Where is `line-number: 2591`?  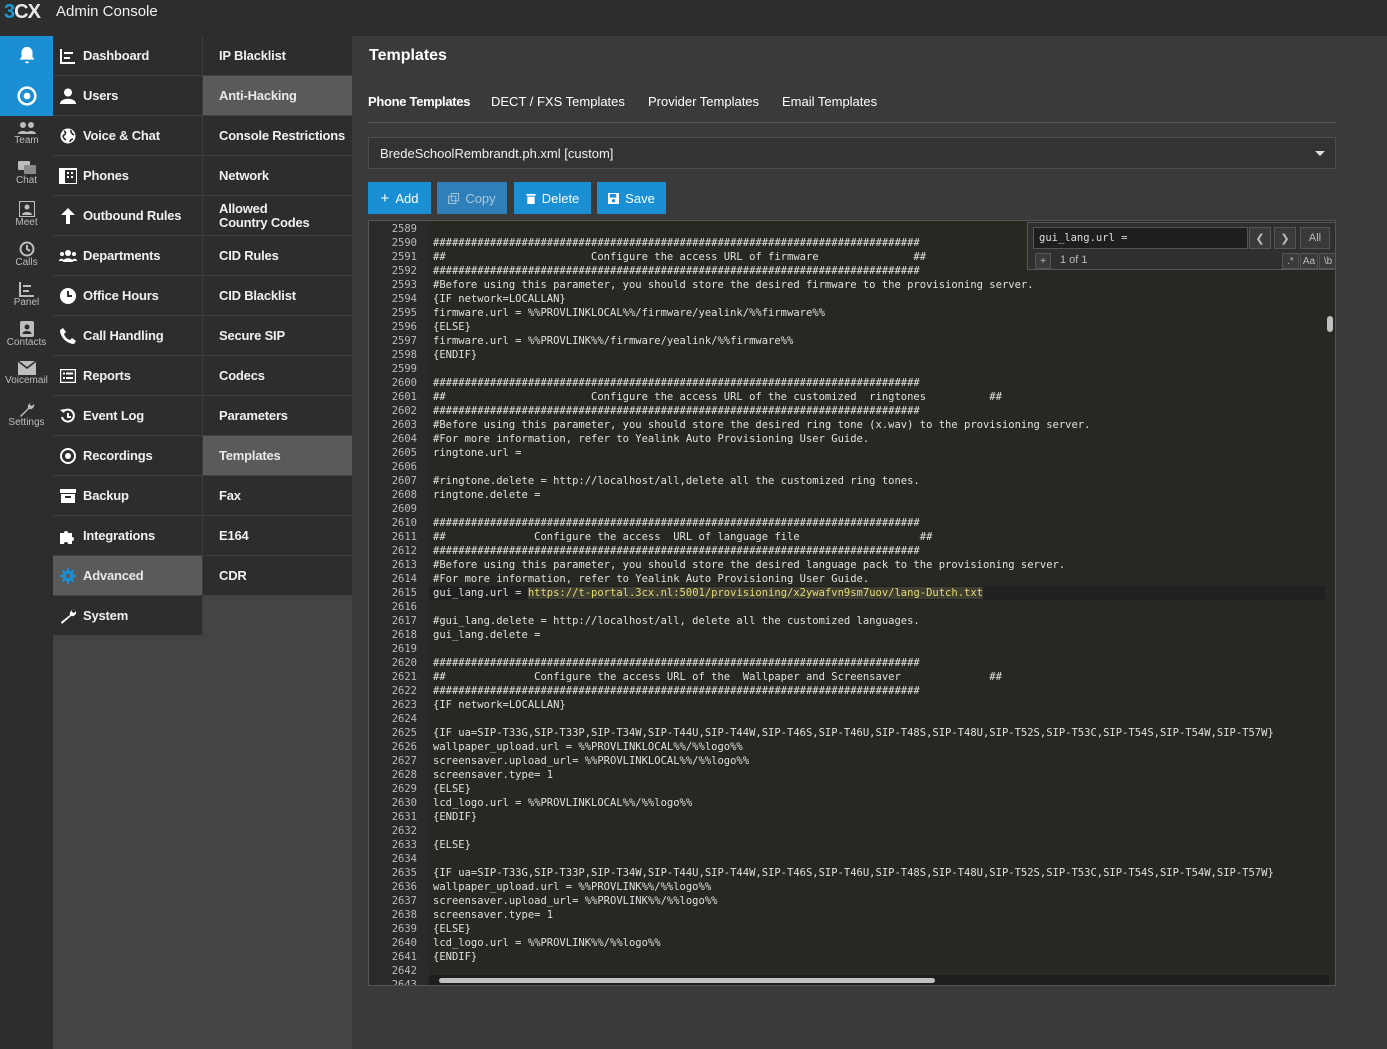 line-number: 2591 is located at coordinates (404, 257).